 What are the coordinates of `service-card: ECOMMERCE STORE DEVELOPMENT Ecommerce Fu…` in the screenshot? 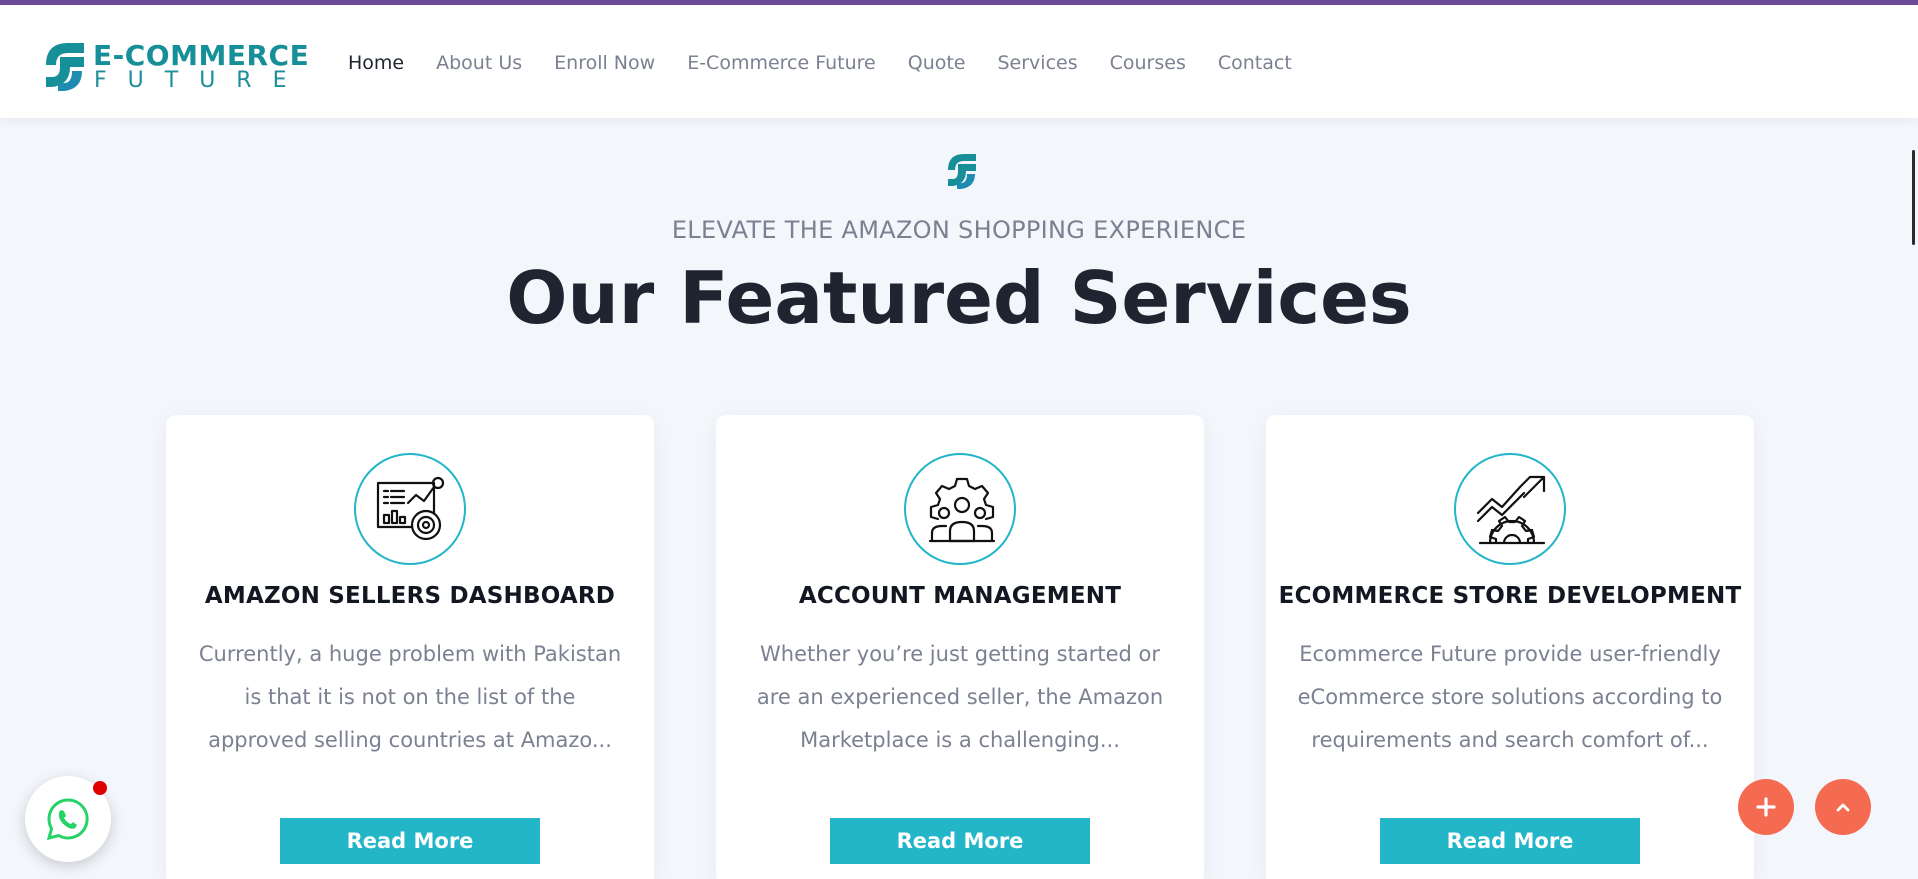 It's located at (1510, 647).